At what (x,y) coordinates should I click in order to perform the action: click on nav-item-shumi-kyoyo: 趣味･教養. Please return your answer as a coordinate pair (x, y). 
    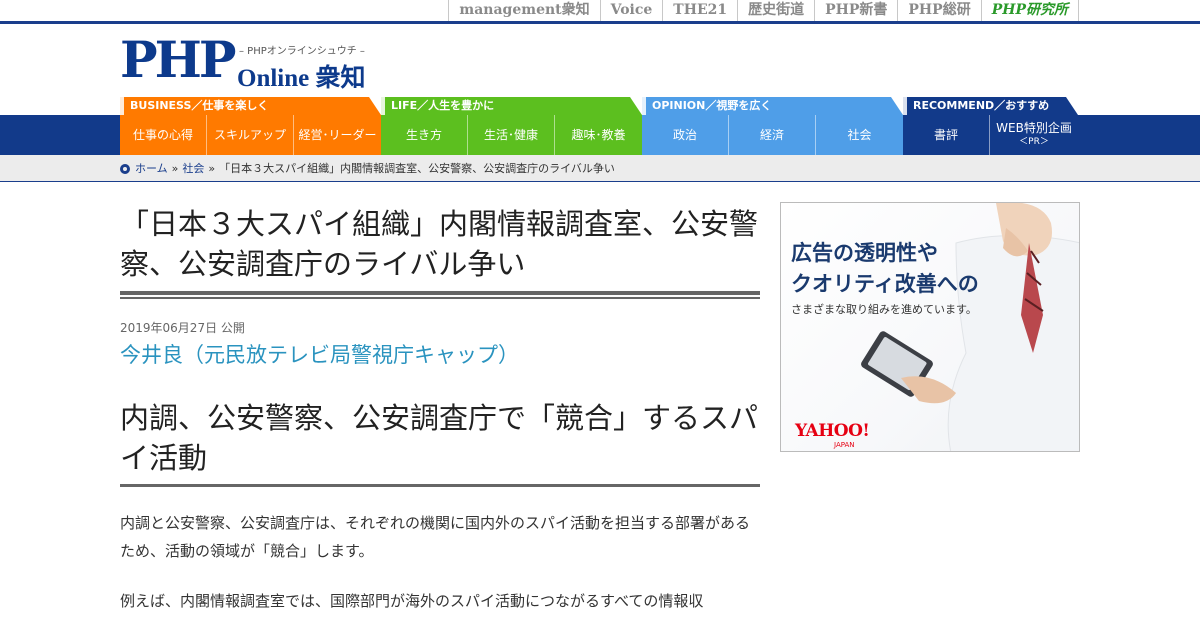
    Looking at the image, I should click on (598, 135).